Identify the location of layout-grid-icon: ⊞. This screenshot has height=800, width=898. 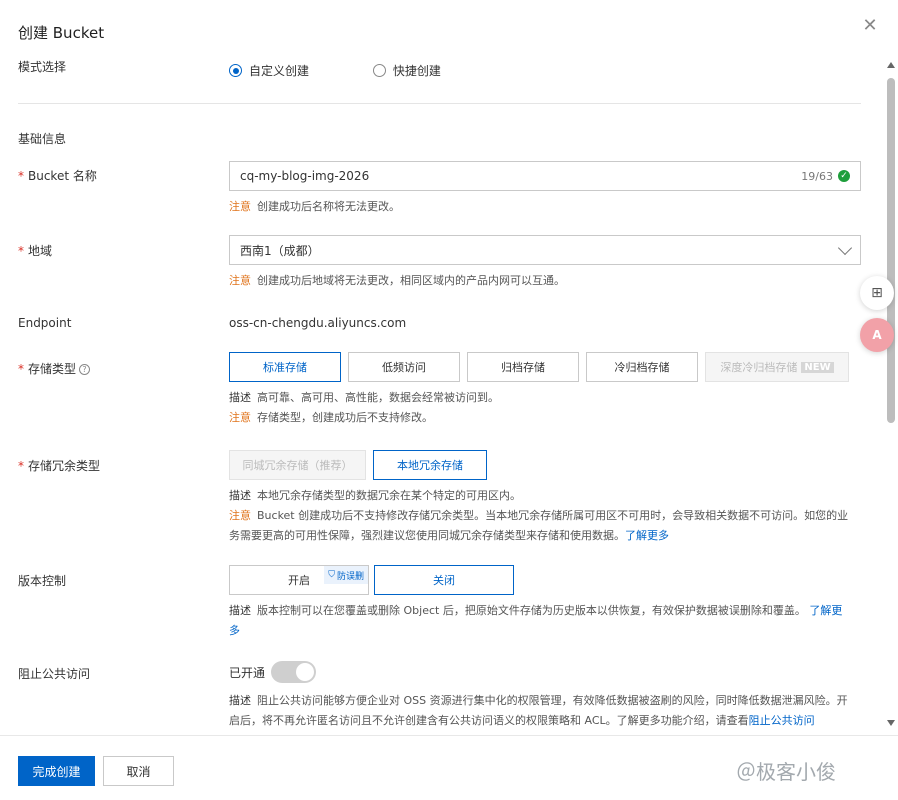
(877, 293).